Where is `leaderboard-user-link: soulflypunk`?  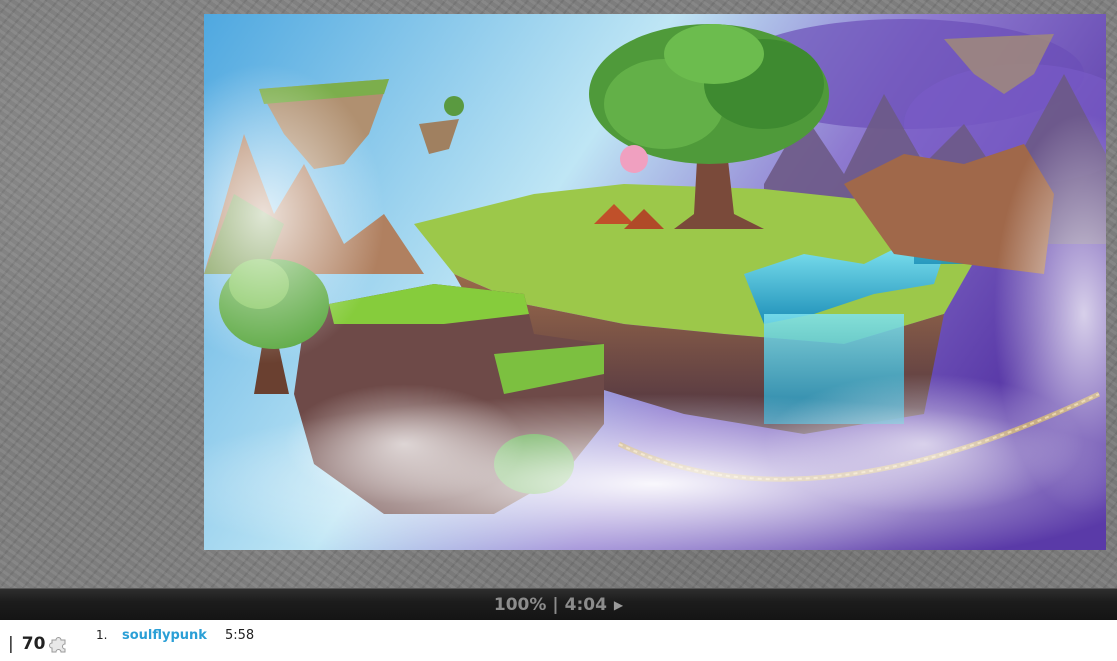 leaderboard-user-link: soulflypunk is located at coordinates (173, 635).